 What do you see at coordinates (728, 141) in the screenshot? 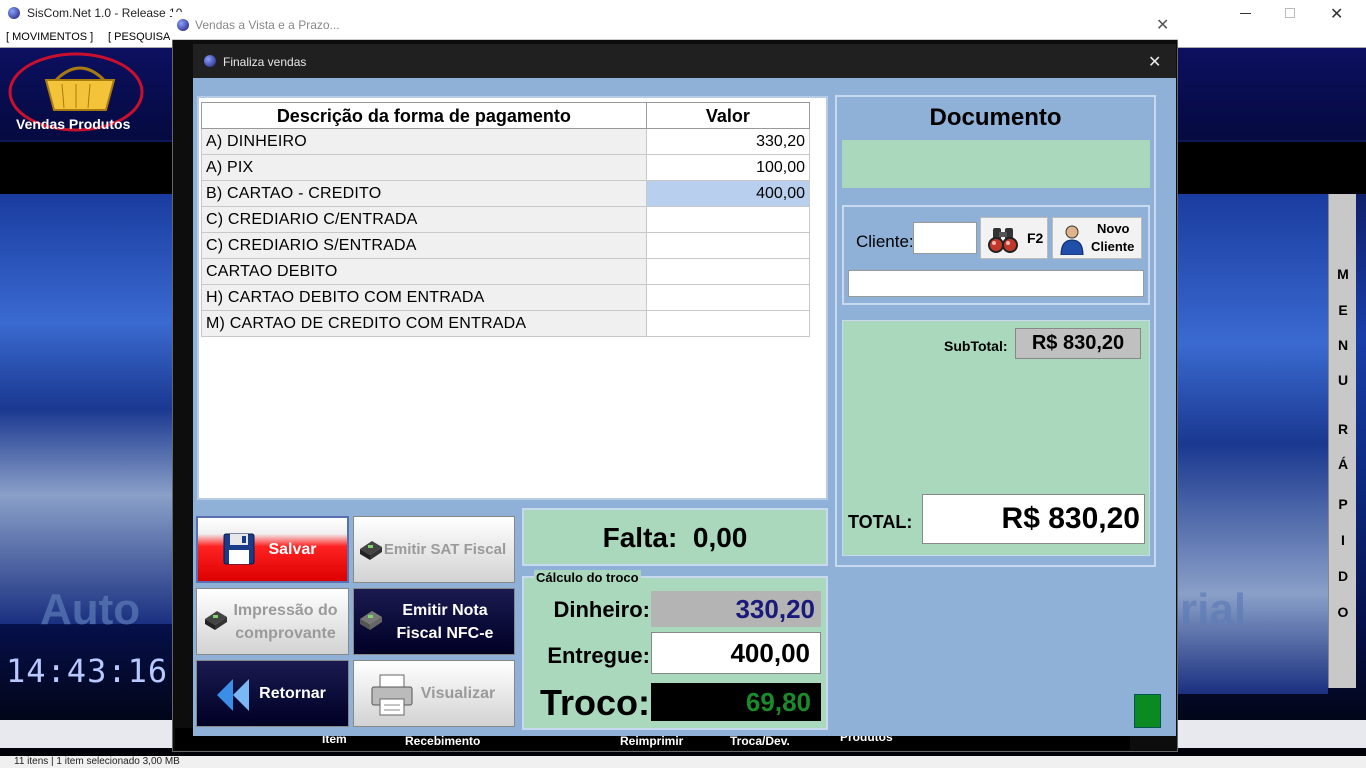
I see `payment-value: 330,20` at bounding box center [728, 141].